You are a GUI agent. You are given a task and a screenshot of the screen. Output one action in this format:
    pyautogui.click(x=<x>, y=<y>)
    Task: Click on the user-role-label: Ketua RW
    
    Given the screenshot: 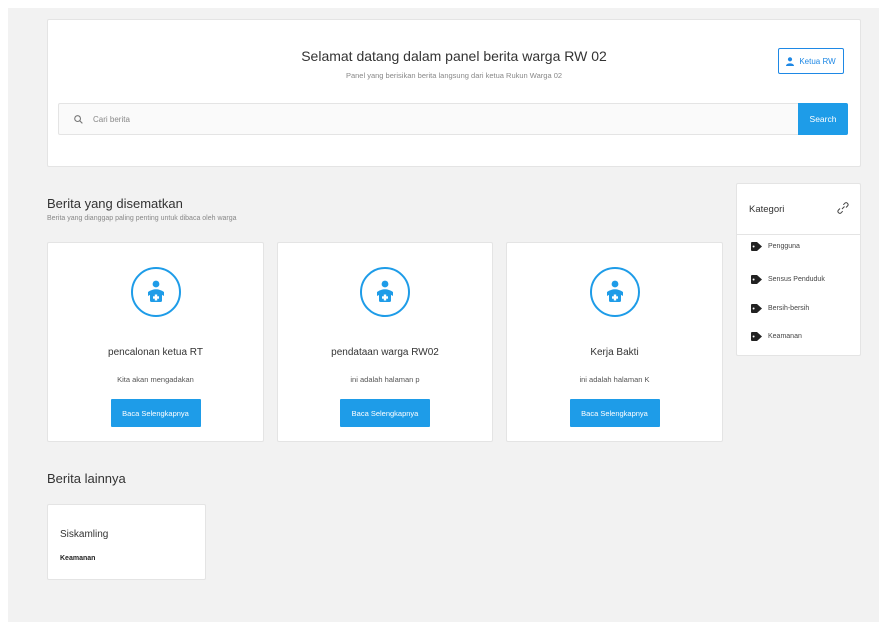 What is the action you would take?
    pyautogui.click(x=817, y=61)
    